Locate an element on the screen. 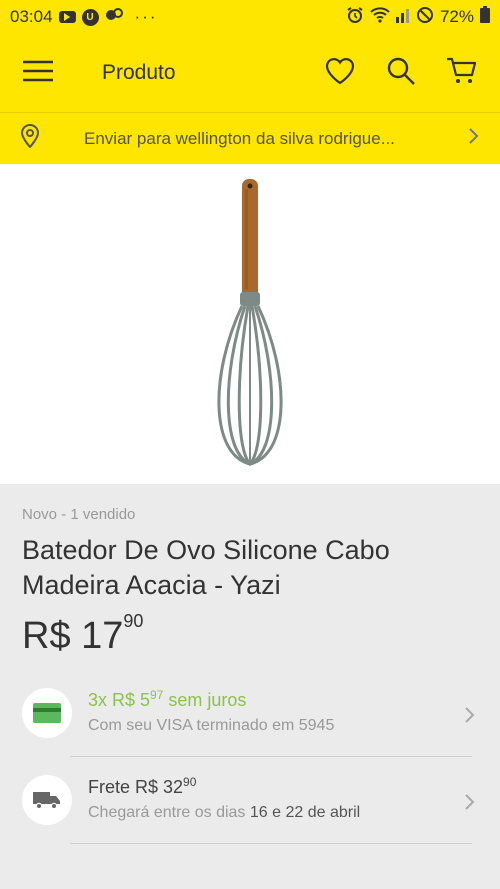  card-description: Com seu VISA terminado em 5945 is located at coordinates (211, 725).